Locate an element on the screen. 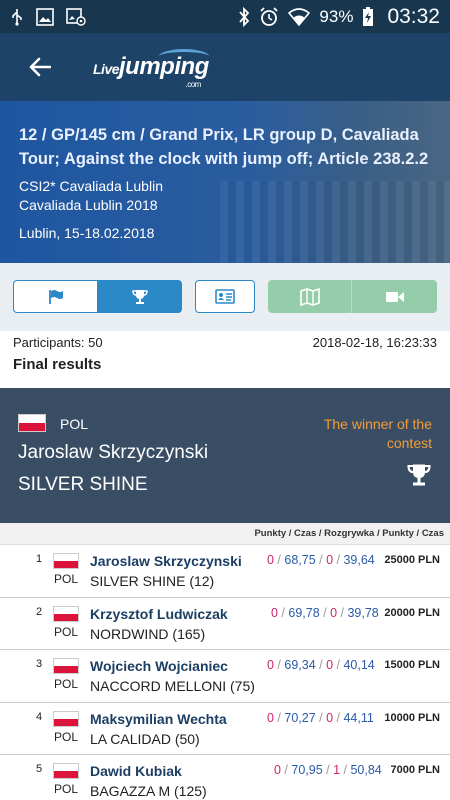 This screenshot has height=800, width=450. winner-rider: Jaroslaw Skrzyczynski is located at coordinates (113, 452).